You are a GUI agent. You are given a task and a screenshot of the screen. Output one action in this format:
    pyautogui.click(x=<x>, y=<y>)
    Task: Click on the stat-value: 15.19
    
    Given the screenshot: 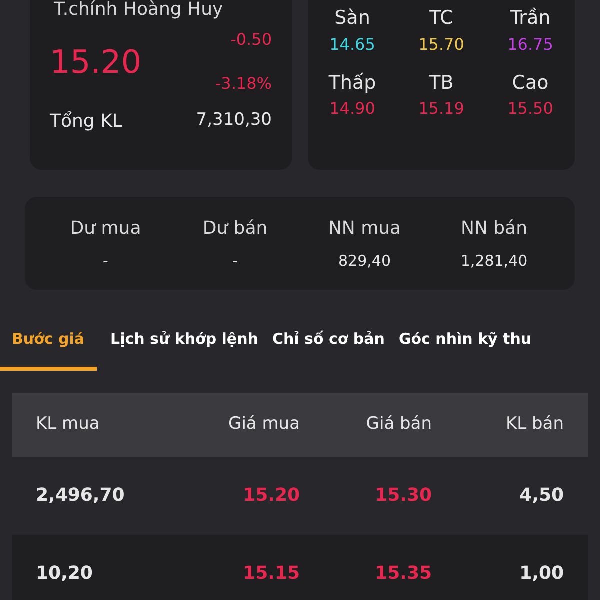 What is the action you would take?
    pyautogui.click(x=441, y=109)
    